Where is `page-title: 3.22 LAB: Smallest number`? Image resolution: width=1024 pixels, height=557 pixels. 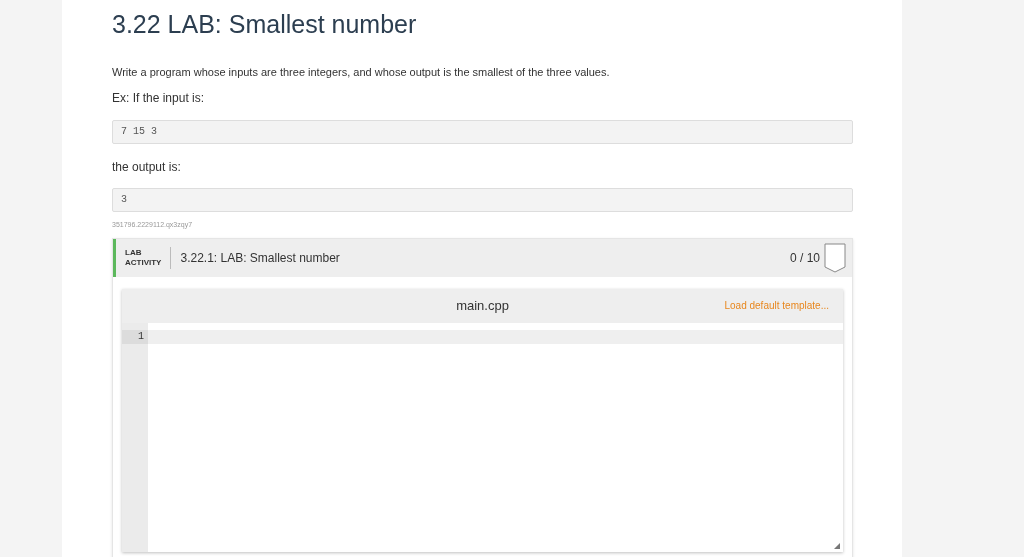 page-title: 3.22 LAB: Smallest number is located at coordinates (265, 24).